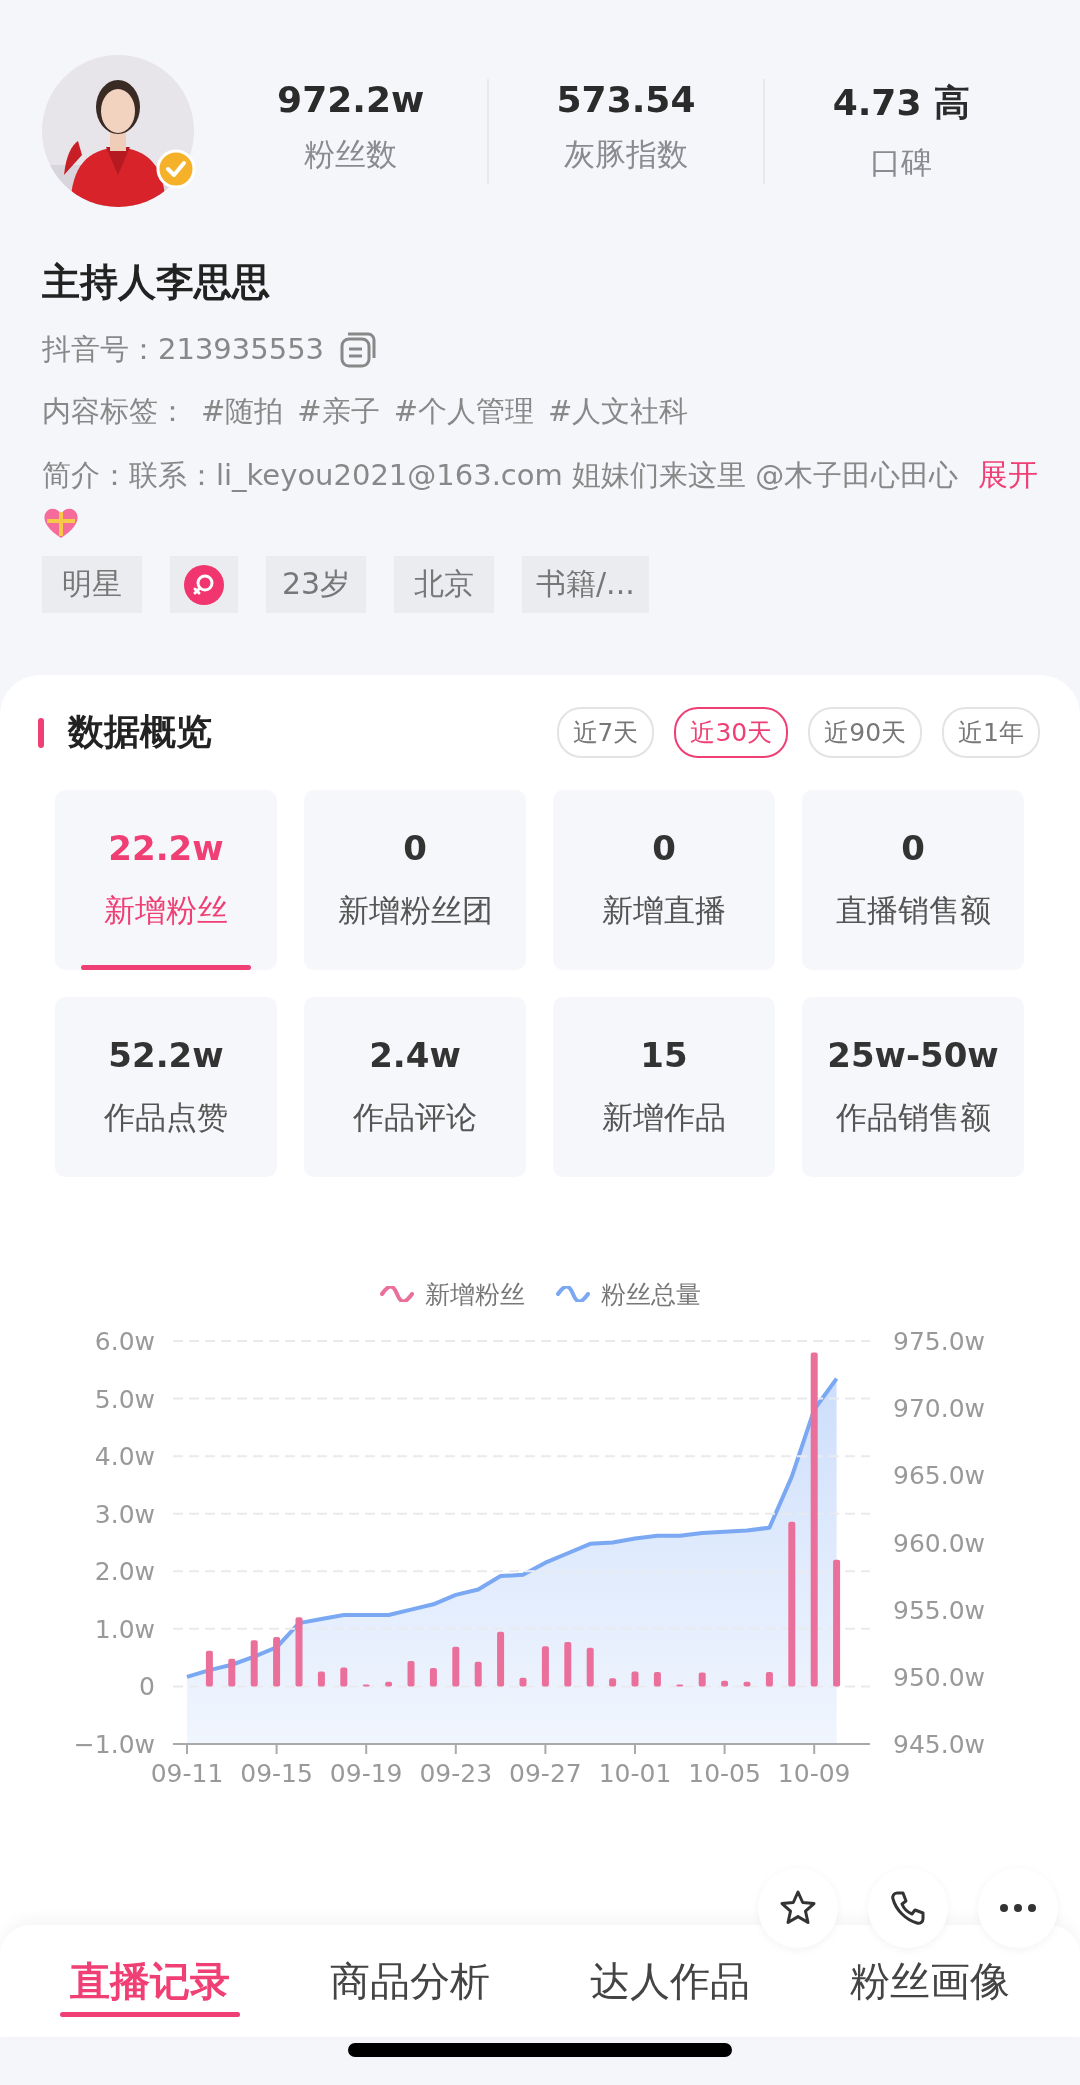 The height and width of the screenshot is (2085, 1080). What do you see at coordinates (204, 584) in the screenshot?
I see `female-icon` at bounding box center [204, 584].